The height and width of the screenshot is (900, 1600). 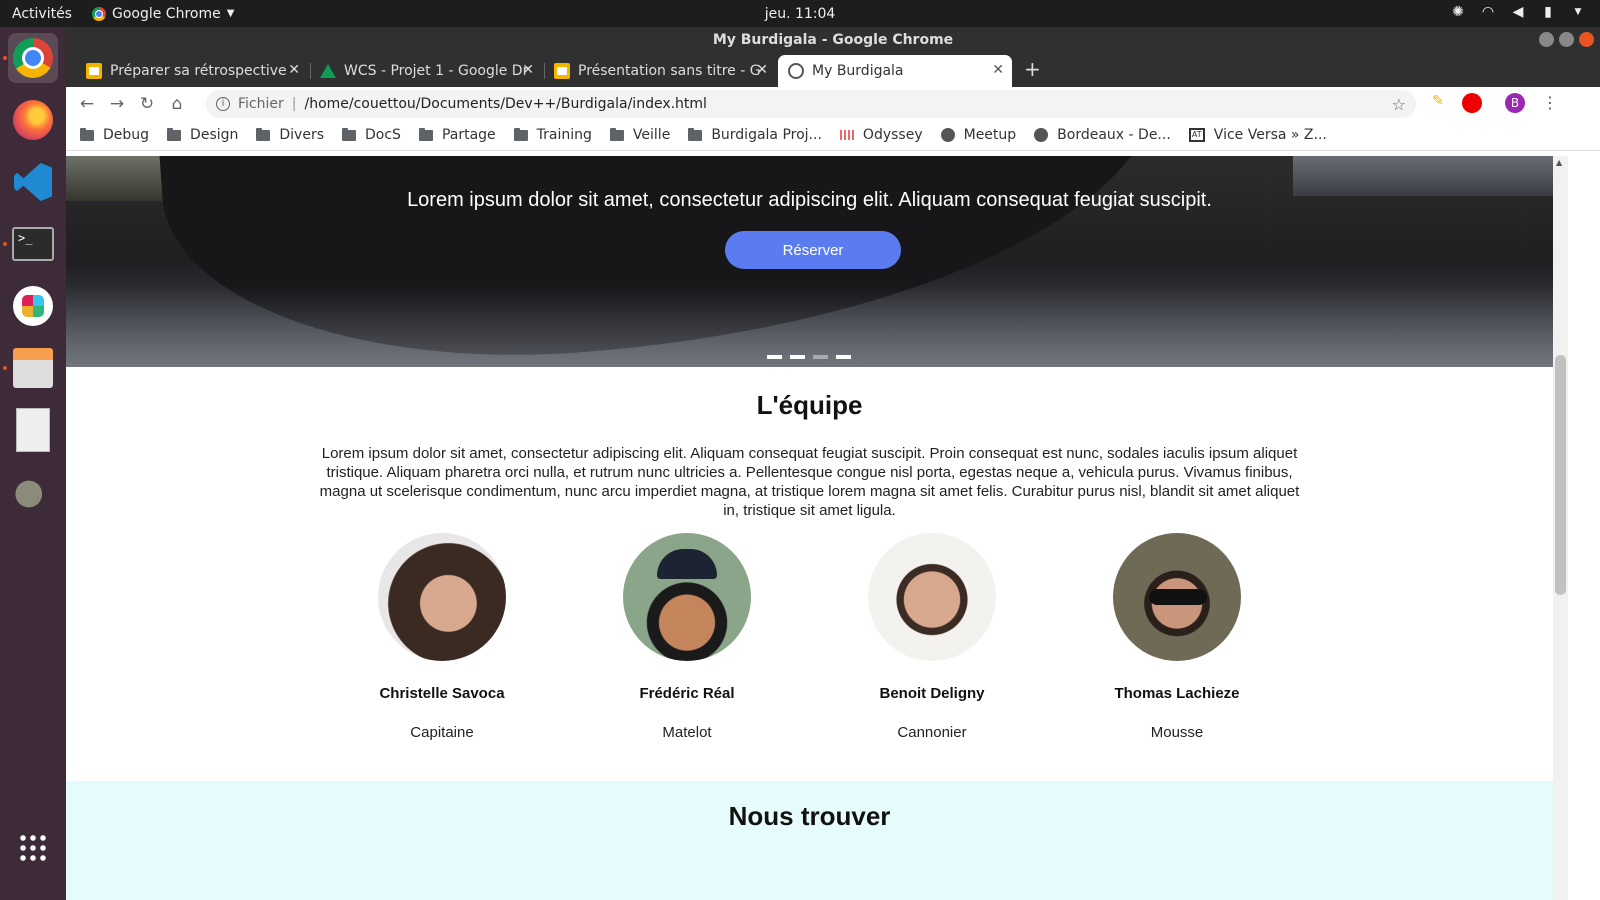 What do you see at coordinates (94, 71) in the screenshot?
I see `slides-icon` at bounding box center [94, 71].